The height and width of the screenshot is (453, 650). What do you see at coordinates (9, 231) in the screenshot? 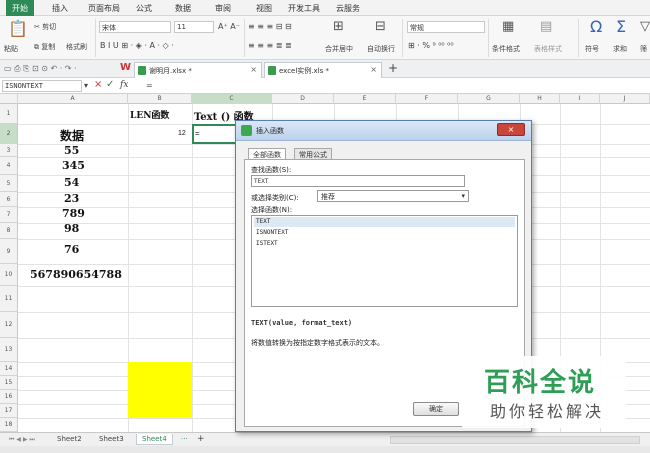
I see `row-header-8: 8` at bounding box center [9, 231].